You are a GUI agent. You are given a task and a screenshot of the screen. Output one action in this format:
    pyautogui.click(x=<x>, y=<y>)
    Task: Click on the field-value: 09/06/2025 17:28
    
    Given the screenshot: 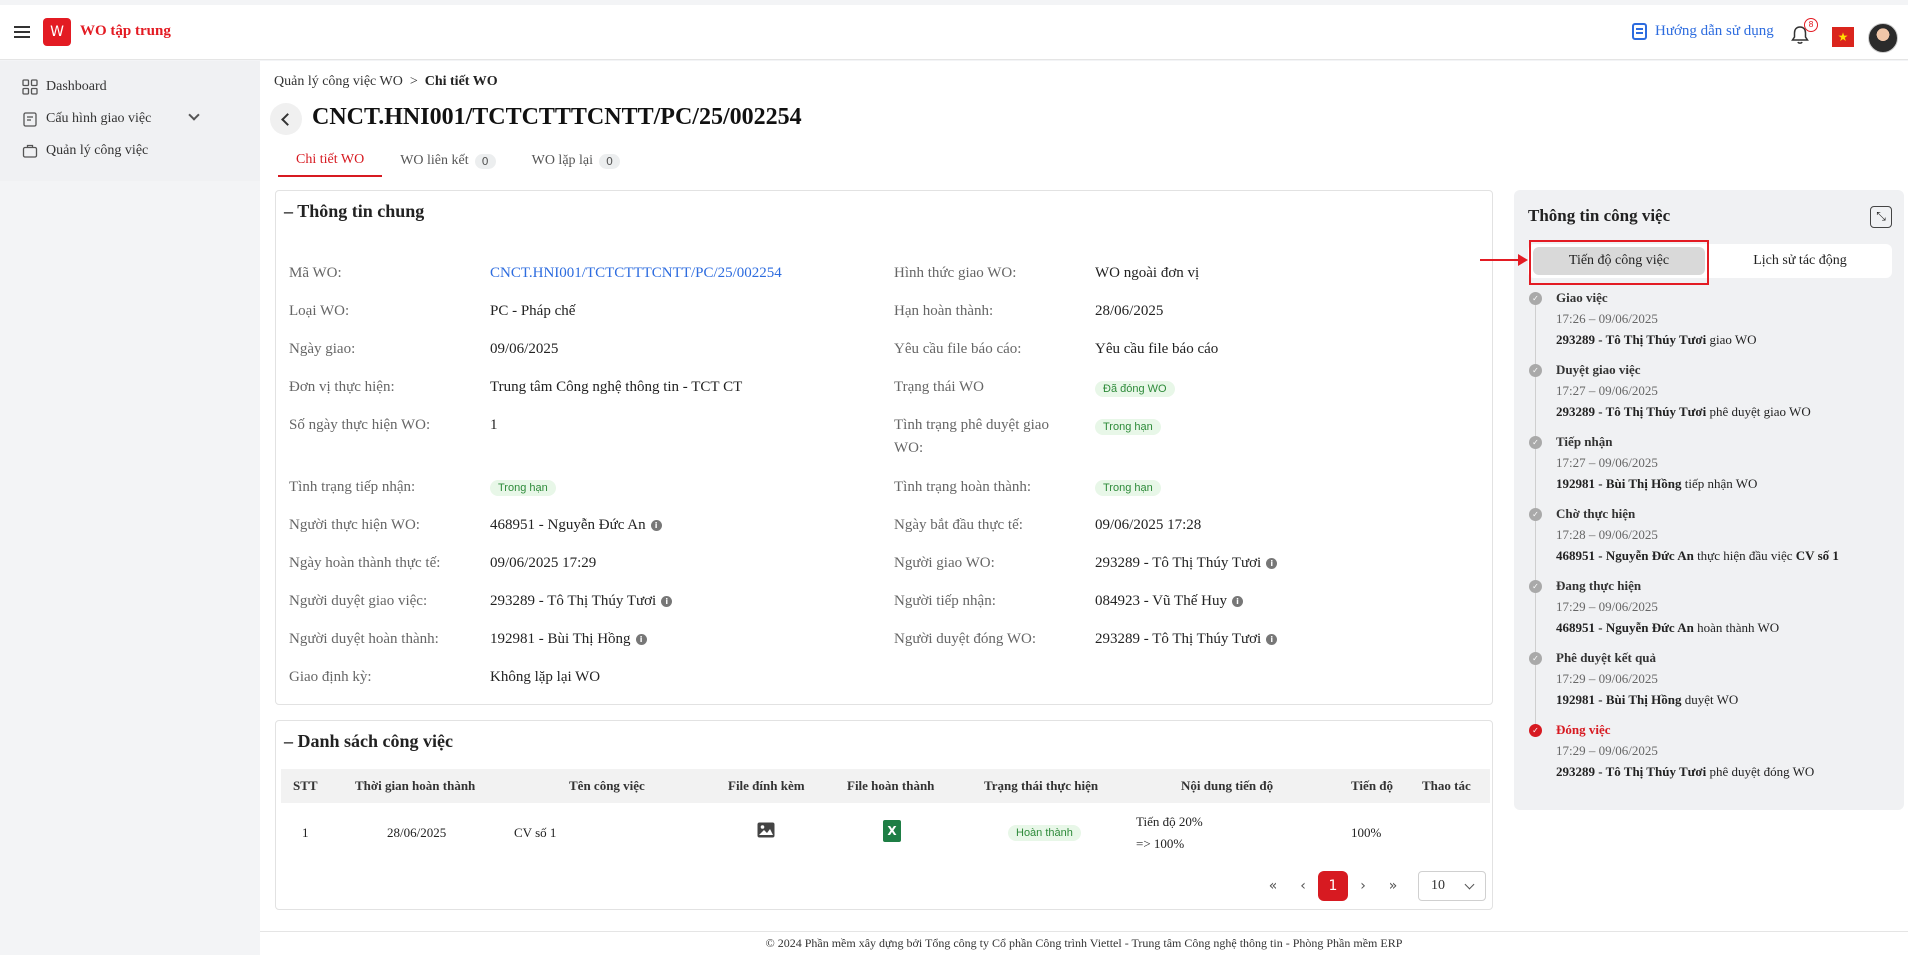 What is the action you would take?
    pyautogui.click(x=1148, y=525)
    